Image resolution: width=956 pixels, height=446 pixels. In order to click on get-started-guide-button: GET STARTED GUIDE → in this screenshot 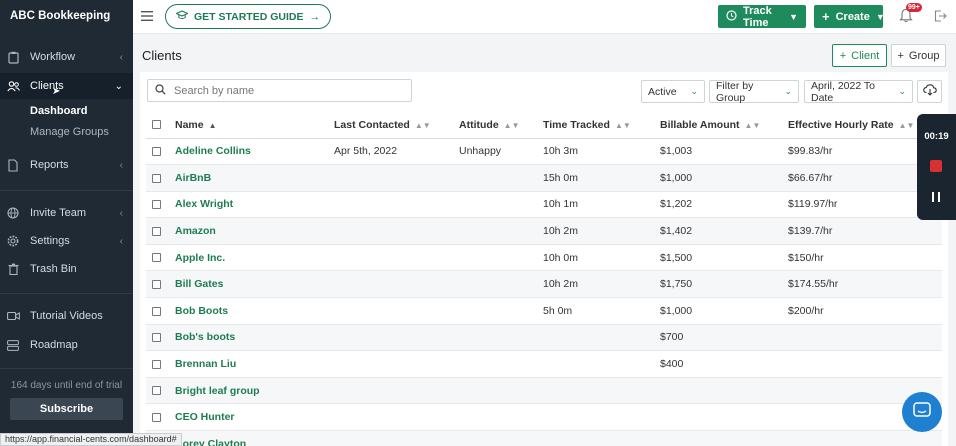, I will do `click(248, 16)`.